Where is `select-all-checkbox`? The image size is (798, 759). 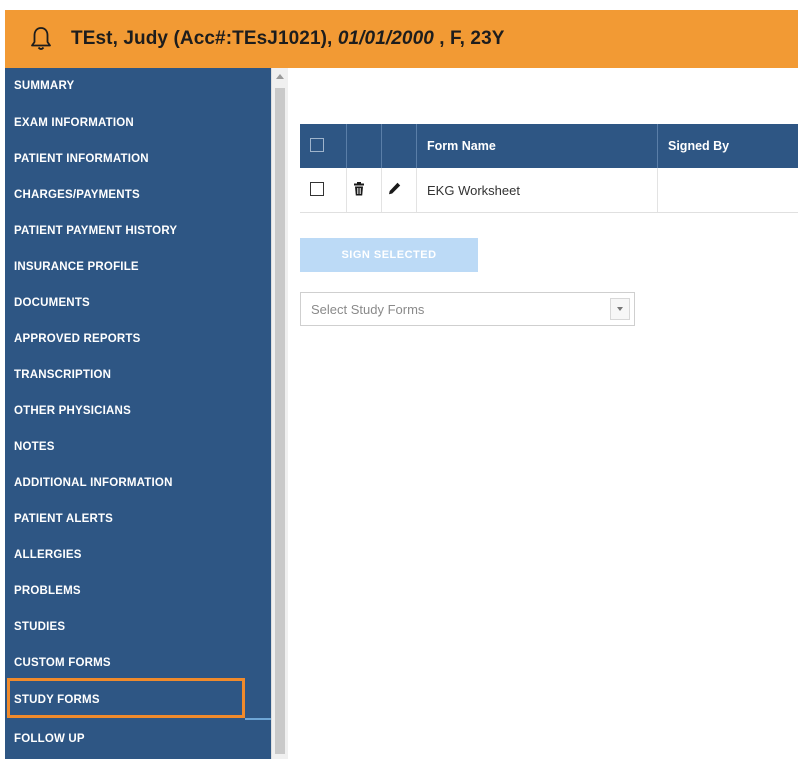
select-all-checkbox is located at coordinates (317, 144).